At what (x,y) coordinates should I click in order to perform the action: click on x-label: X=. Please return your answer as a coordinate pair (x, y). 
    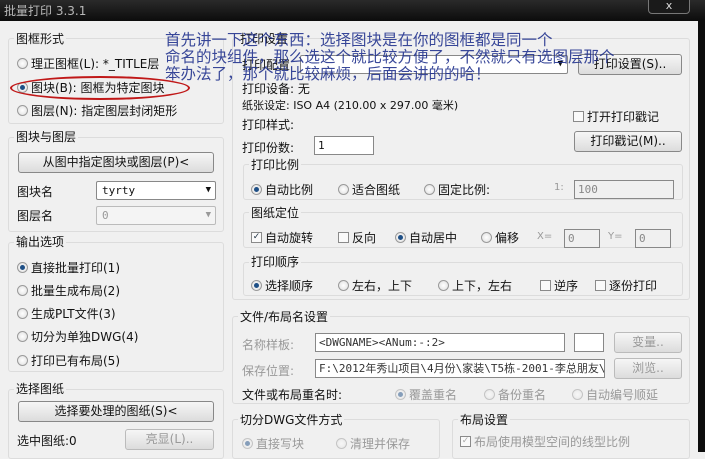
    Looking at the image, I should click on (545, 236).